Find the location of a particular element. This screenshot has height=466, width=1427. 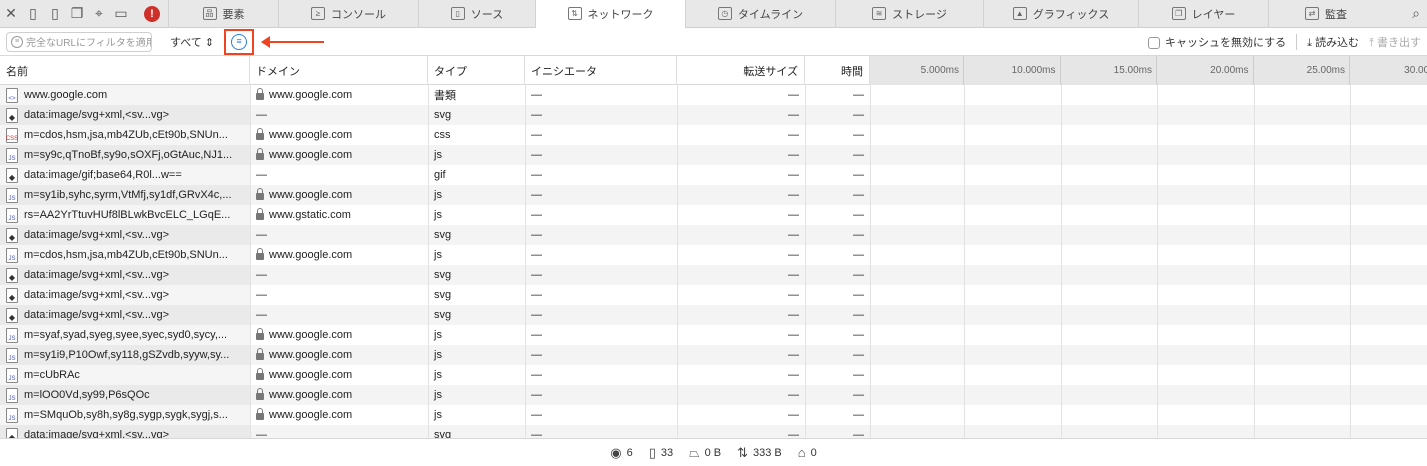

close-icon: ✕ is located at coordinates (11, 14).